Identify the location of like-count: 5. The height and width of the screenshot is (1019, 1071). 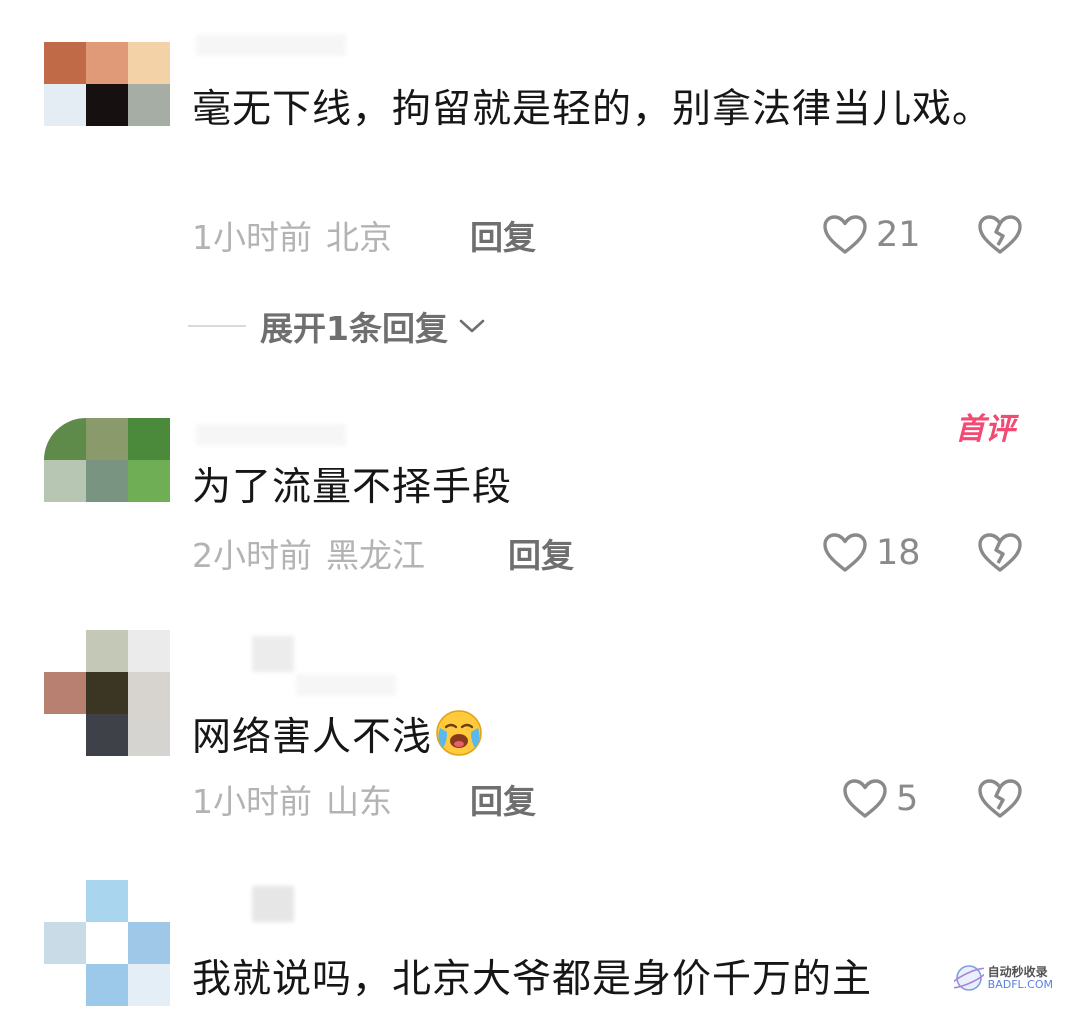
(907, 799).